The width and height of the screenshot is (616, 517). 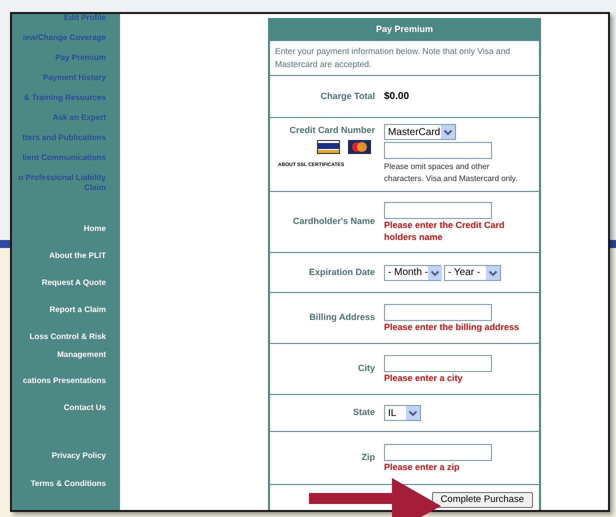 I want to click on form-instructions: Enter your payment information below. Note that only Visa and Mastercard are accepted., so click(x=393, y=58).